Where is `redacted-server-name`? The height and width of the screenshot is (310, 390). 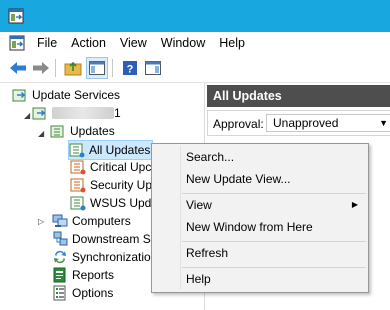 redacted-server-name is located at coordinates (83, 113).